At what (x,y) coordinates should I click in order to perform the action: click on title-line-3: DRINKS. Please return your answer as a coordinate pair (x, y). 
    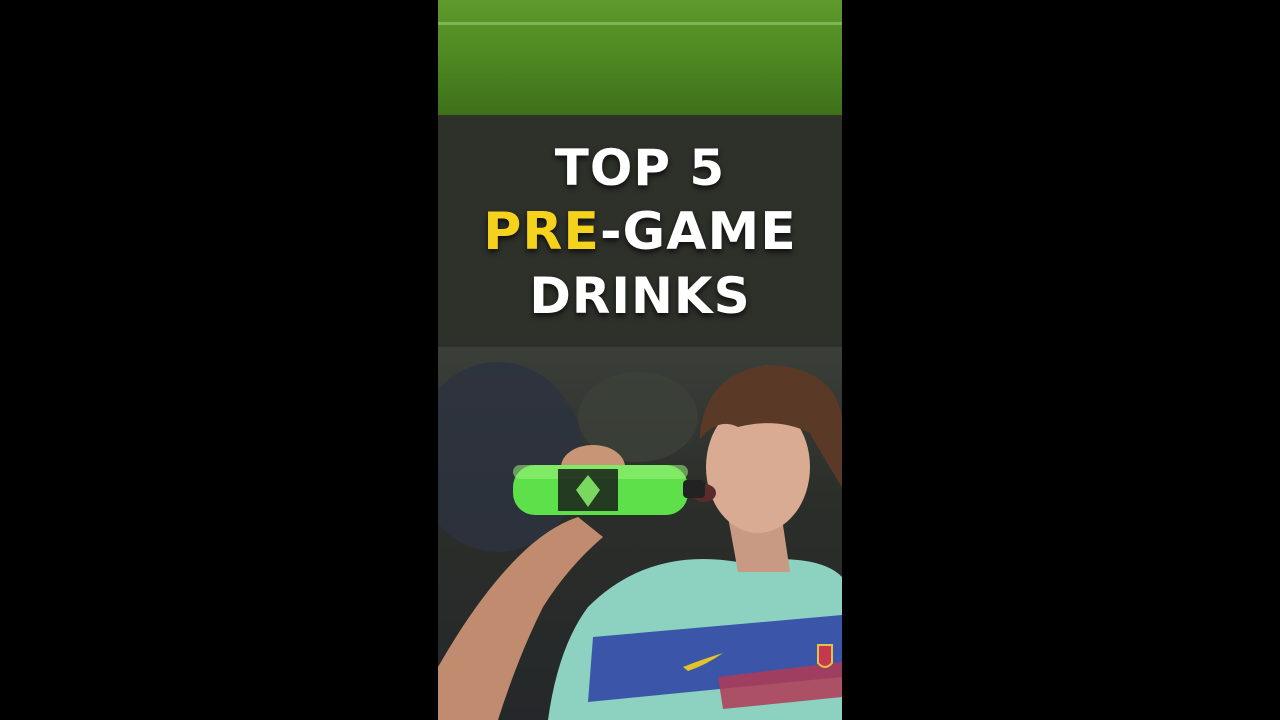
    Looking at the image, I should click on (640, 296).